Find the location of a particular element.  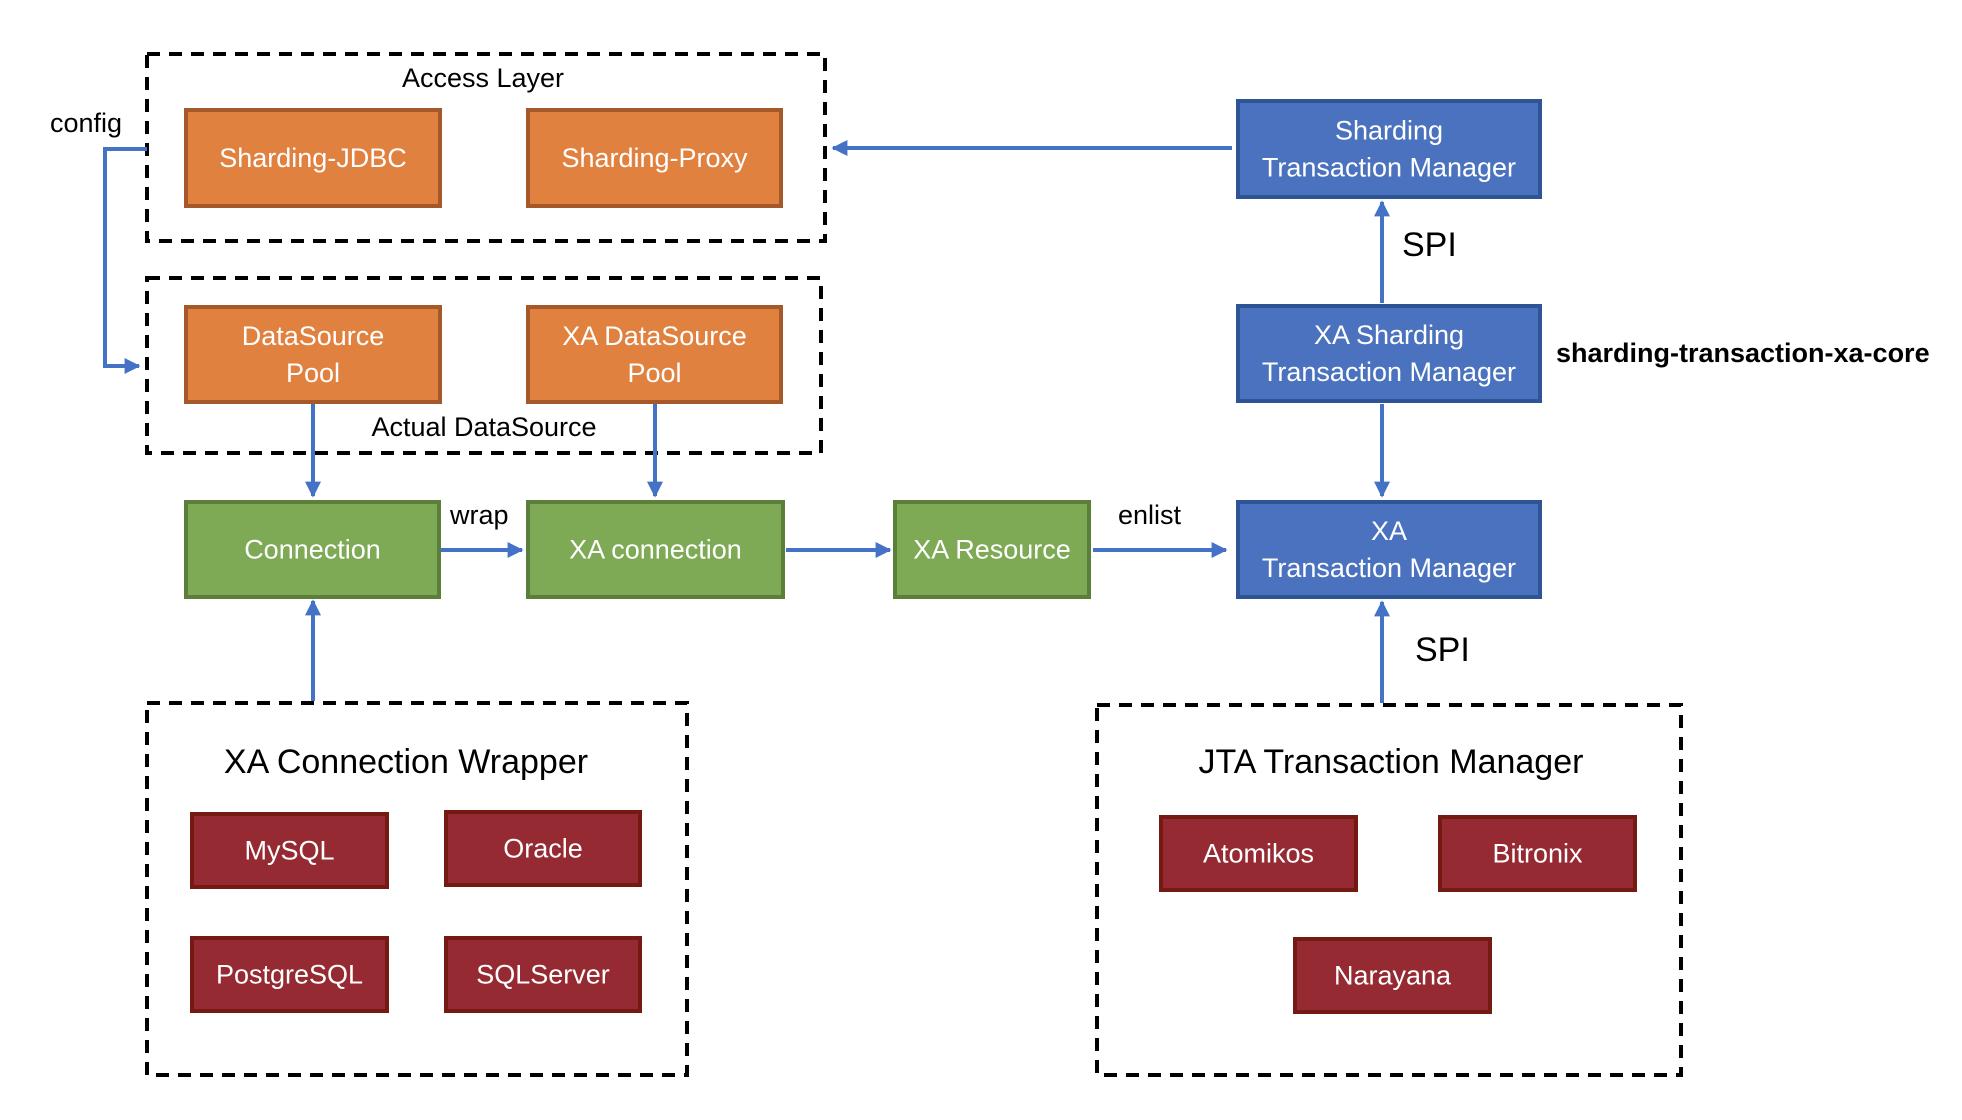

node-label-sqlserver: SQLServer is located at coordinates (543, 975).